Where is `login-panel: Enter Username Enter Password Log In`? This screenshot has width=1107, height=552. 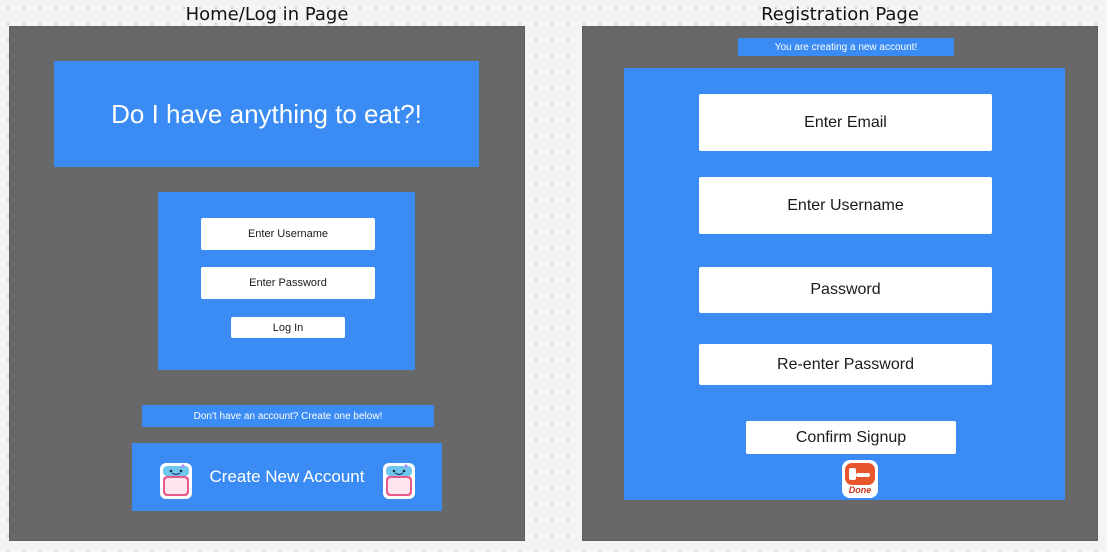
login-panel: Enter Username Enter Password Log In is located at coordinates (286, 281).